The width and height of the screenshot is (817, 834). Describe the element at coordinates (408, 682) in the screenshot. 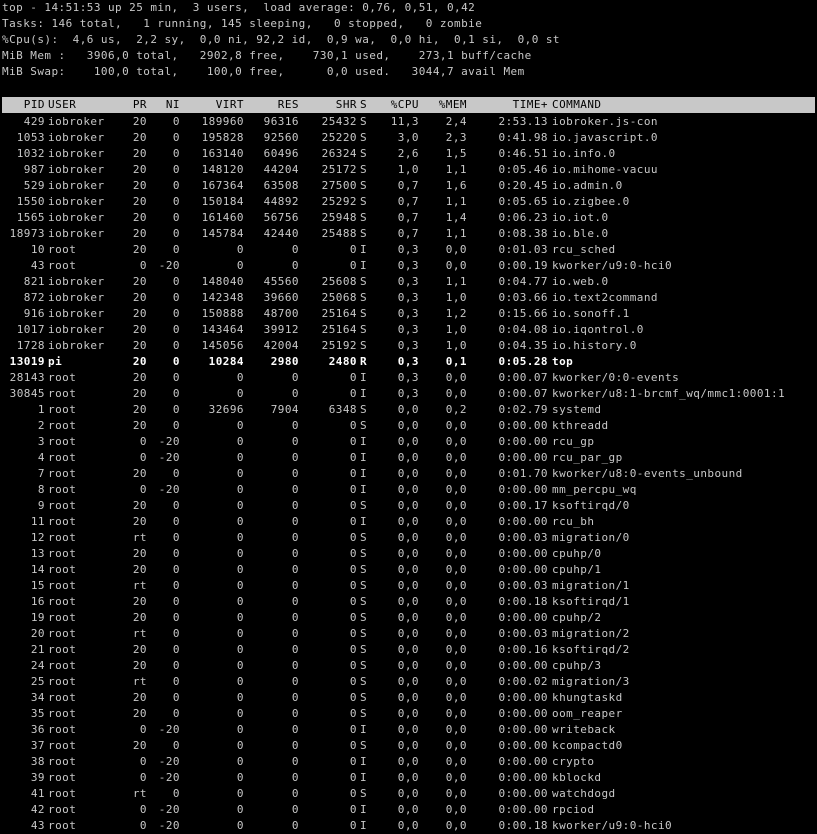

I see `process-row: 25 root rt 0 0 0 0 S 0,0 0,0 0:00.02 migration/3` at that location.